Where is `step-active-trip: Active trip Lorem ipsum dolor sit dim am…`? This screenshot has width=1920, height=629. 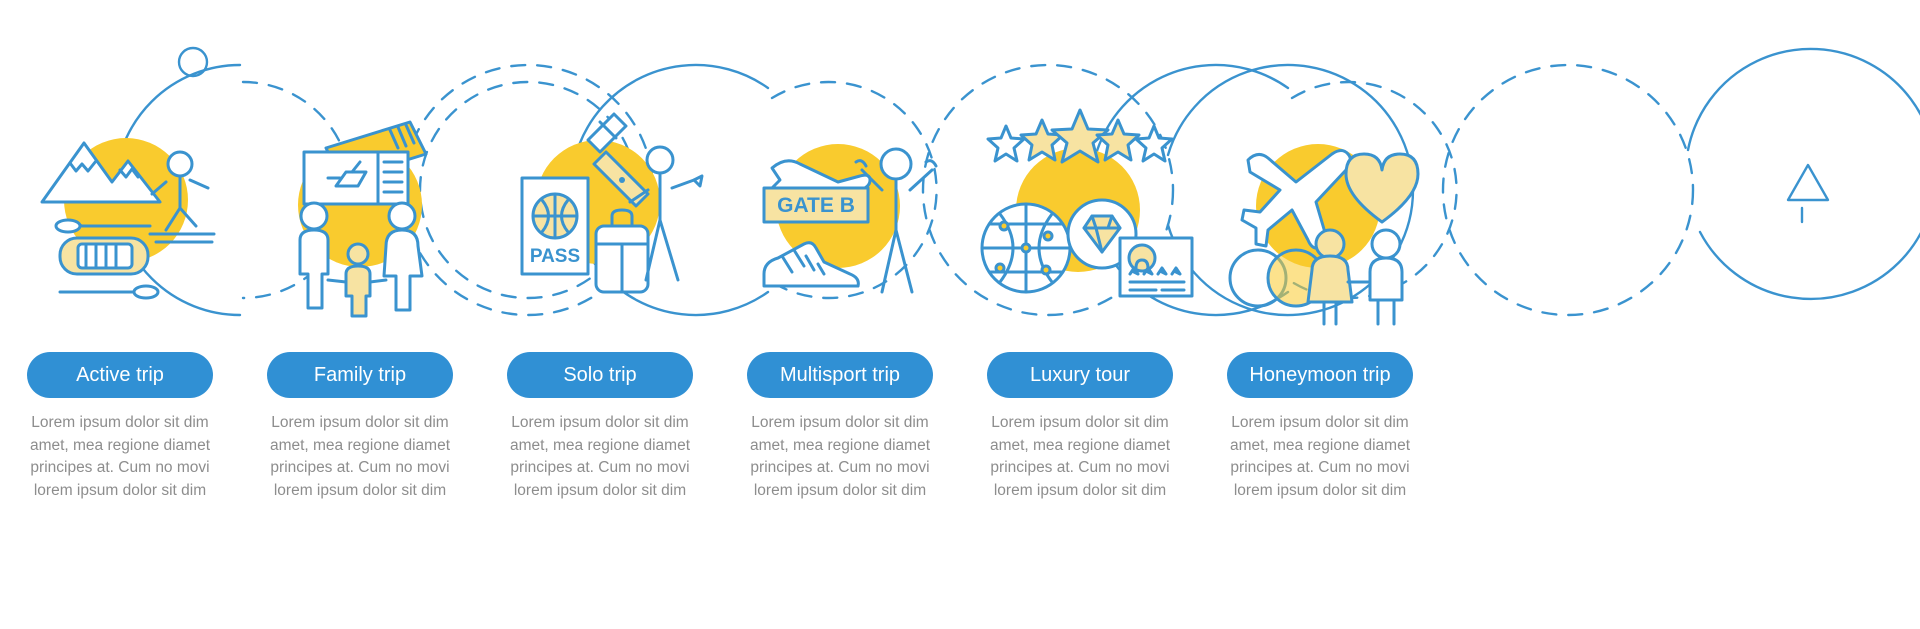
step-active-trip: Active trip Lorem ipsum dolor sit dim am… is located at coordinates (120, 251).